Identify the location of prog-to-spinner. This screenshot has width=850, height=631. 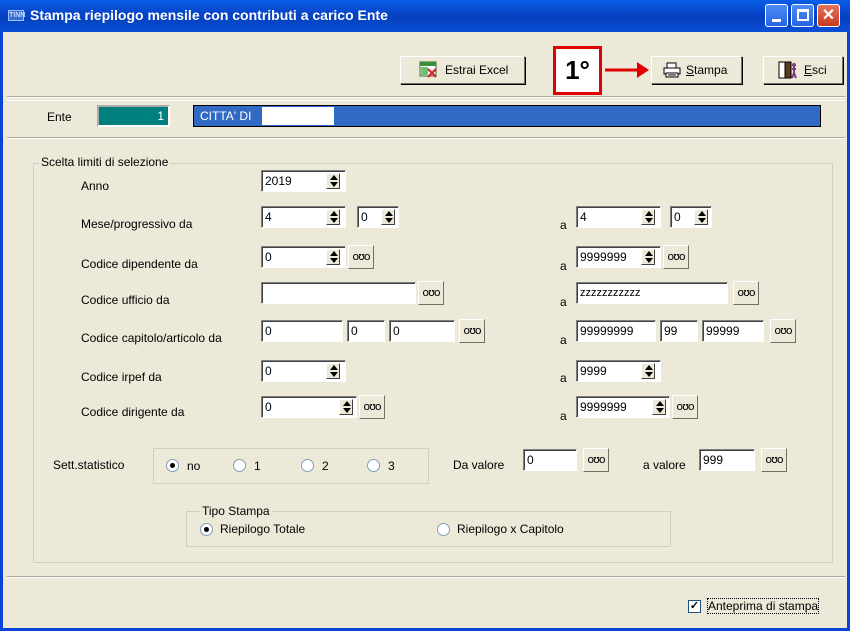
(701, 217).